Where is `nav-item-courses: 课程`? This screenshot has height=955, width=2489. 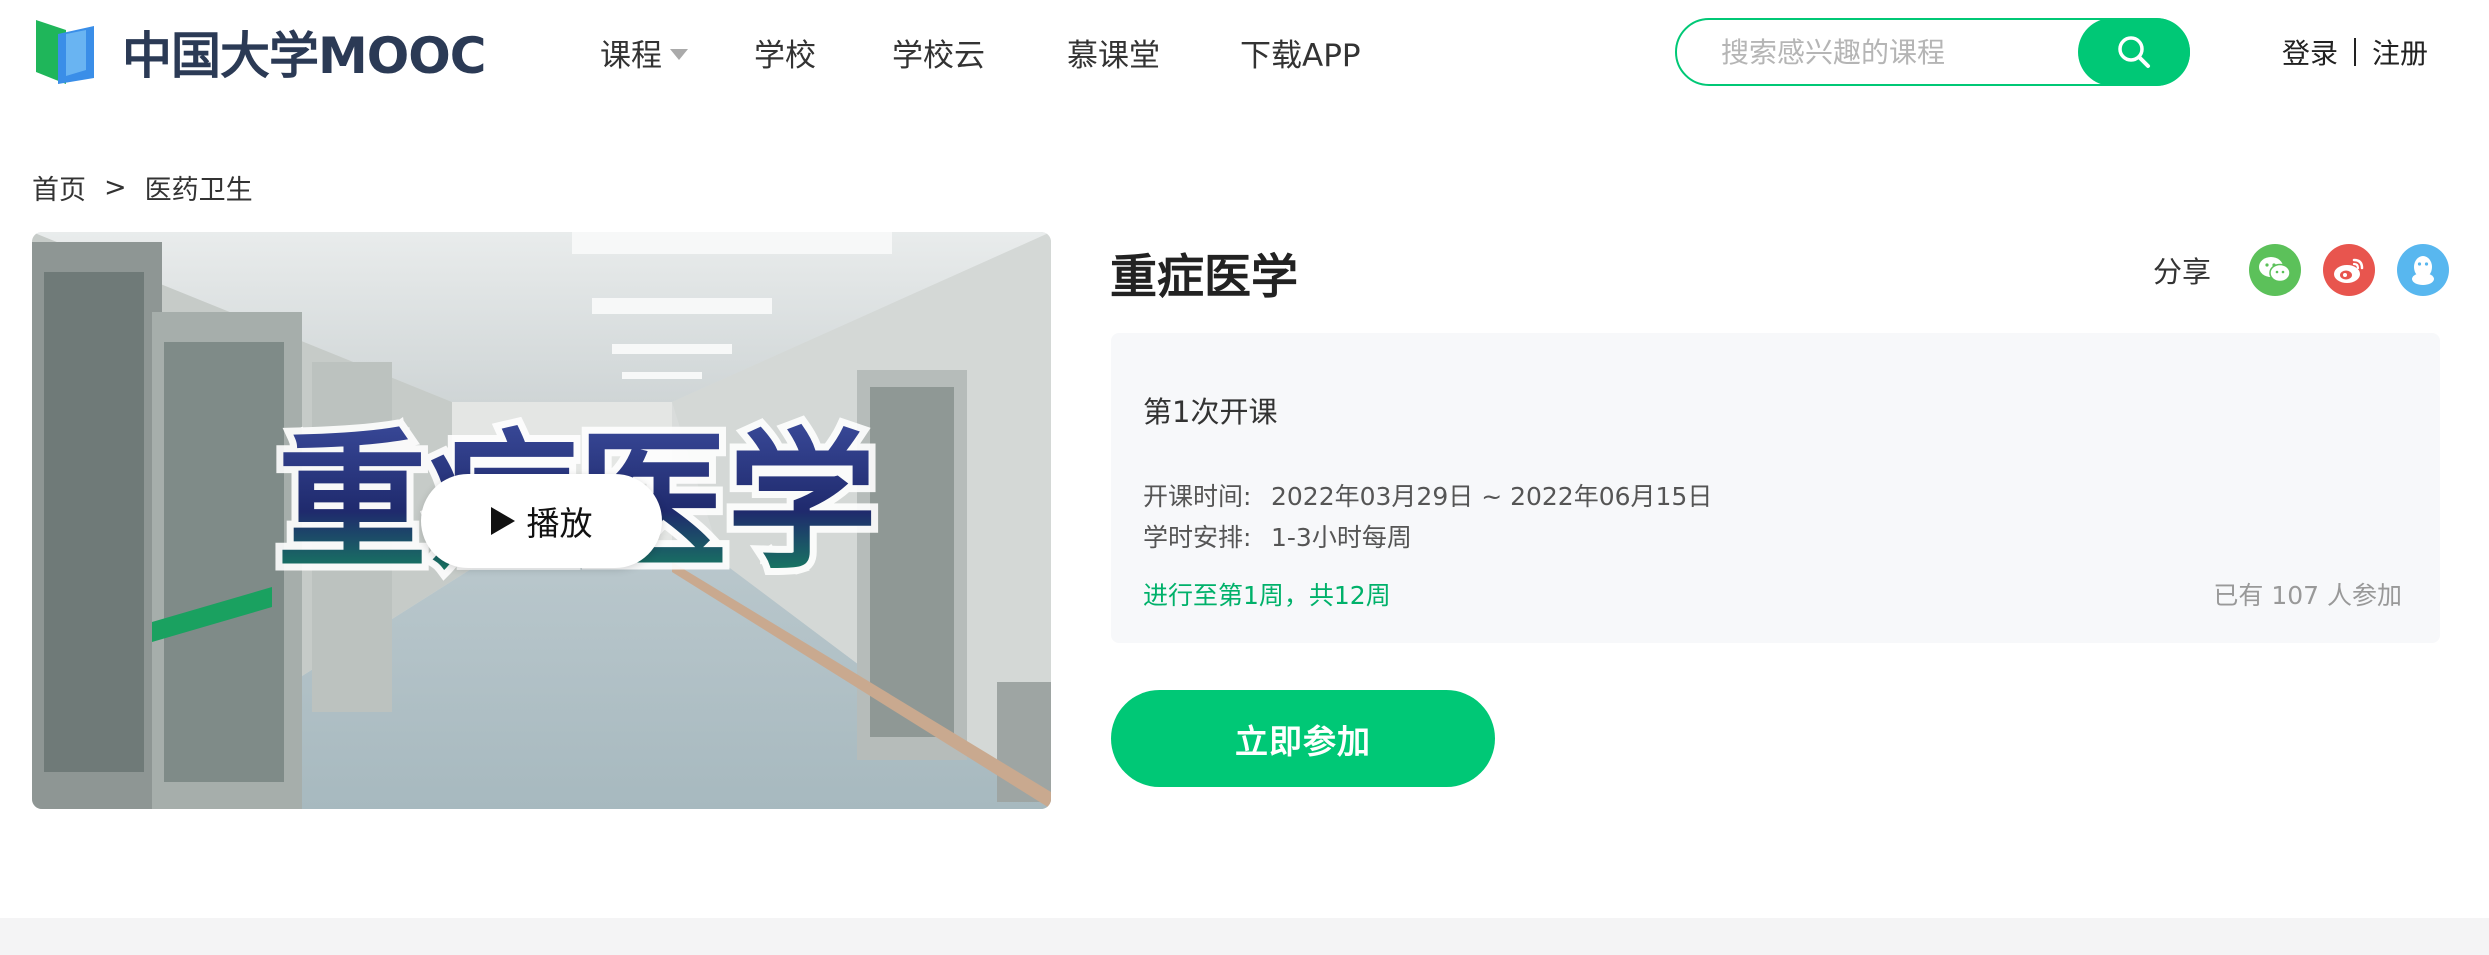 nav-item-courses: 课程 is located at coordinates (644, 52).